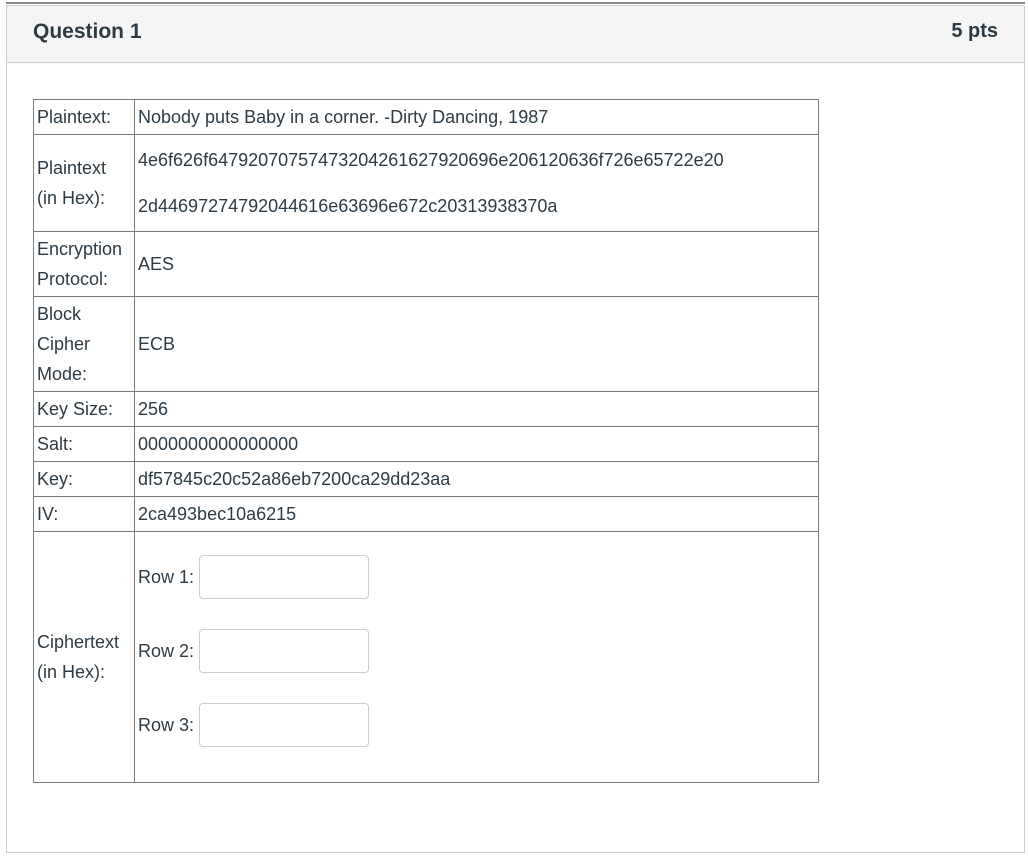 The height and width of the screenshot is (857, 1028). I want to click on ciphertext-label: Ciphertext (in Hex):, so click(84, 657).